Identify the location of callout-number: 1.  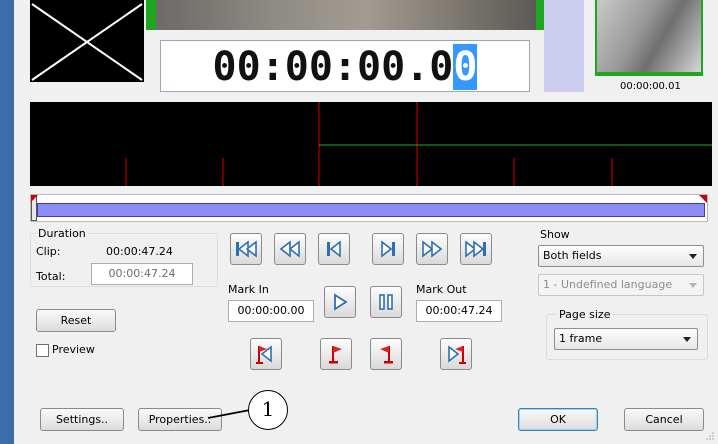
(268, 409).